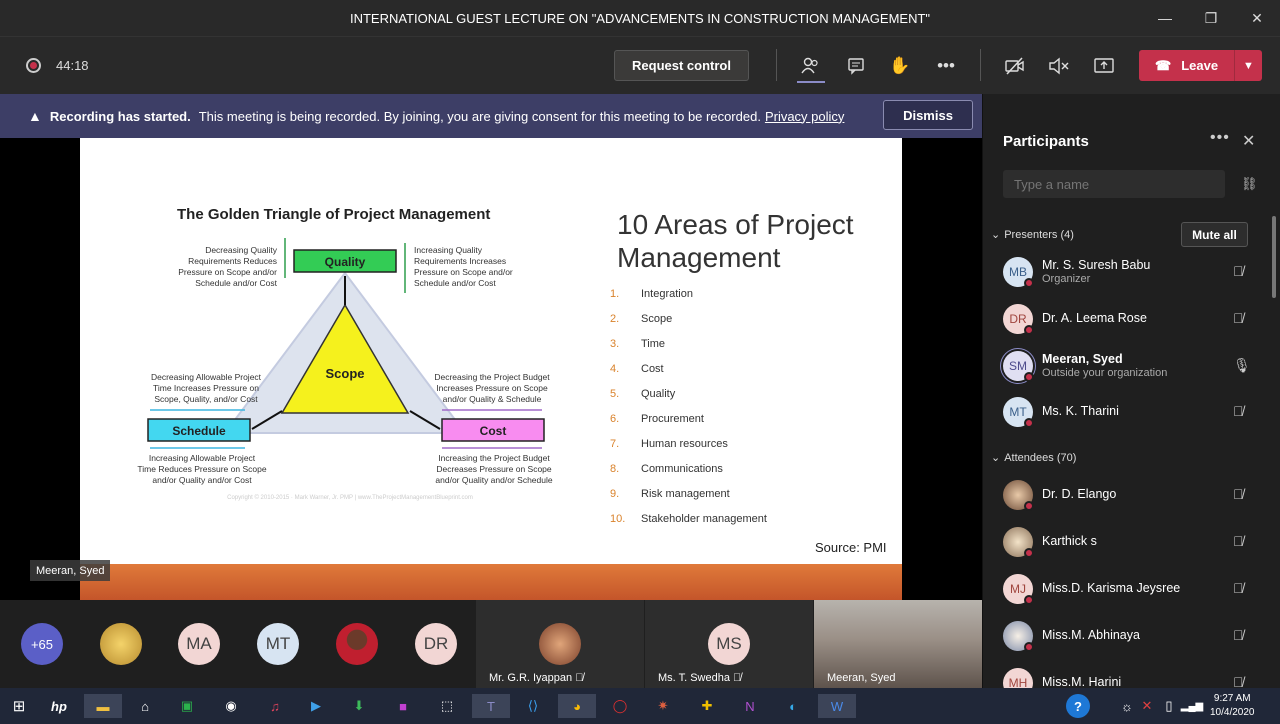  What do you see at coordinates (980, 65) in the screenshot?
I see `toolbar-divider` at bounding box center [980, 65].